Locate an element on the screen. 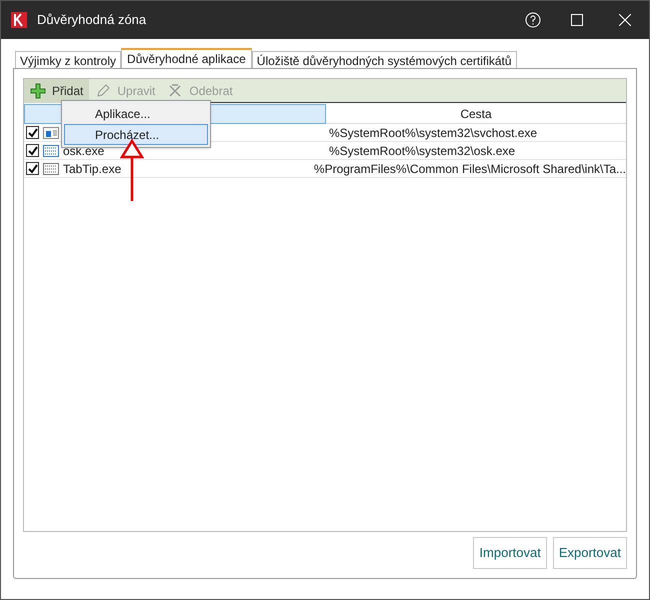  table-cell-text: TabTip.exe is located at coordinates (92, 169).